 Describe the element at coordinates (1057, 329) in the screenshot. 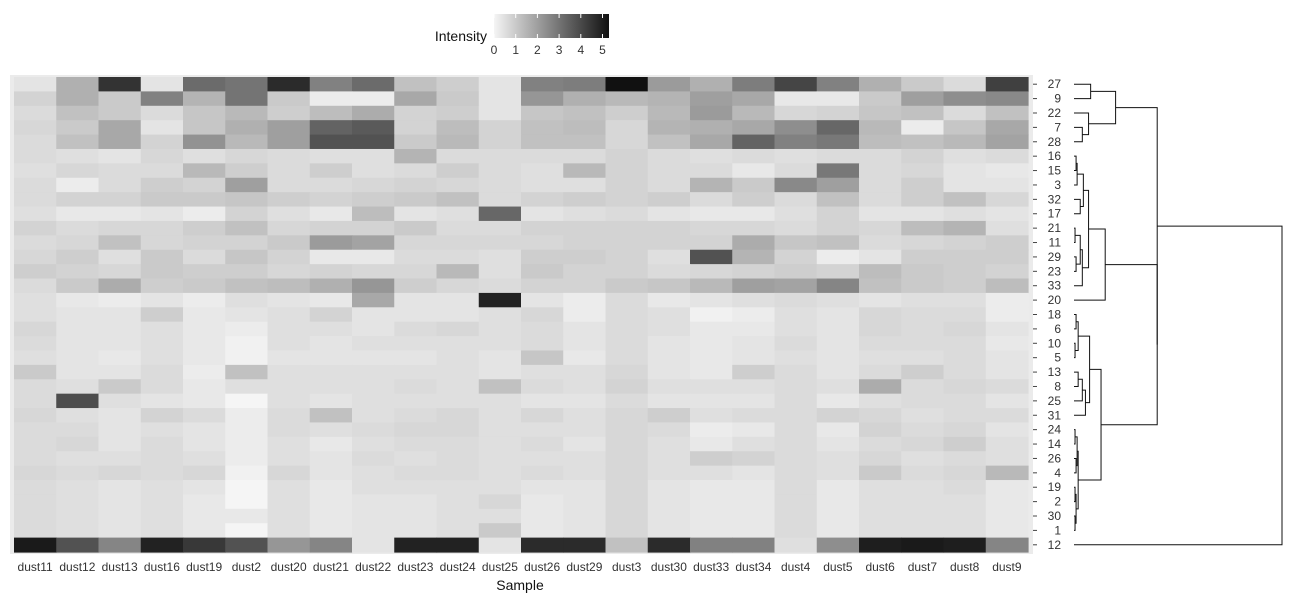

I see `y-tick-label: 6` at that location.